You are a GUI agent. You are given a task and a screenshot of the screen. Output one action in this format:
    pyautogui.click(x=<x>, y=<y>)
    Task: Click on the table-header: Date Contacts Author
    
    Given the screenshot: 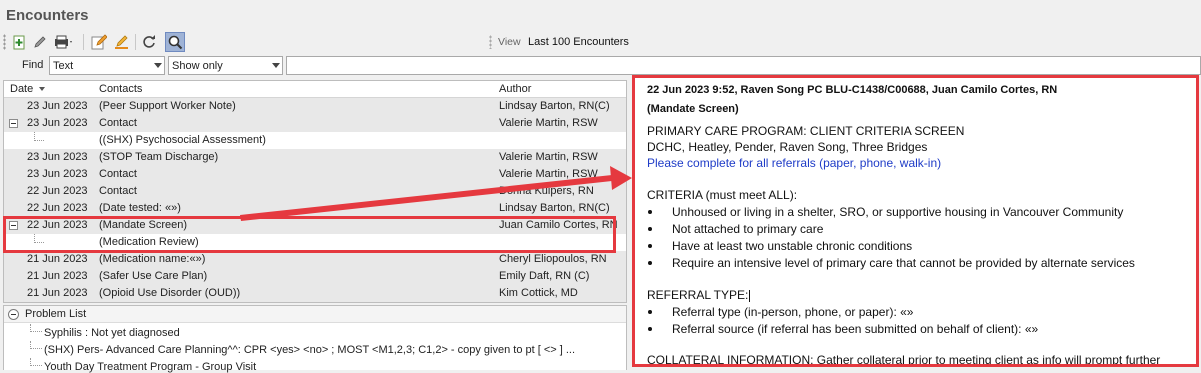 What is the action you would take?
    pyautogui.click(x=315, y=89)
    